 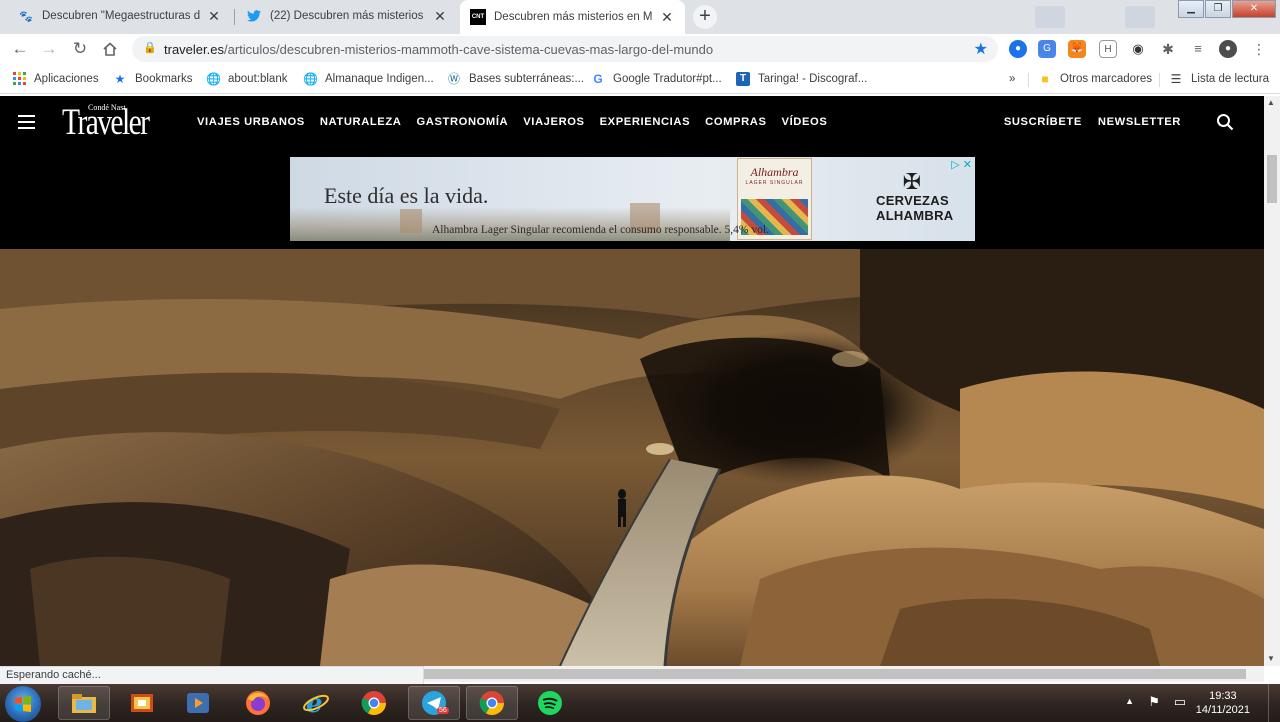 I want to click on bookmark-label: Otros marcadores, so click(x=1106, y=79).